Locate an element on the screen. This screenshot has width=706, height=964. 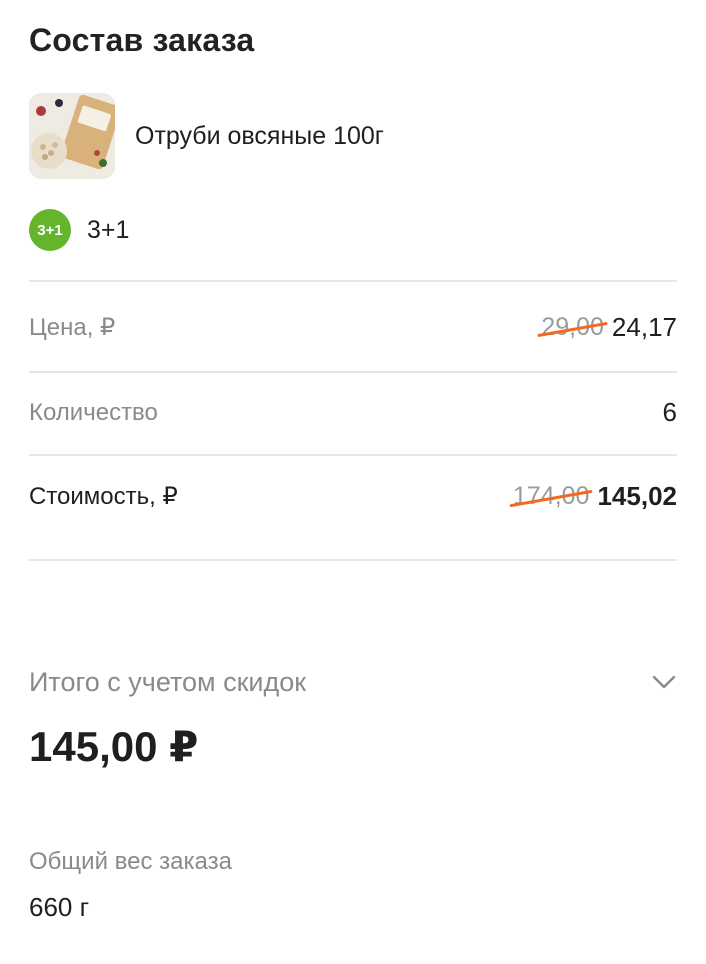
cost-label: Стоимость, ₽ is located at coordinates (103, 496).